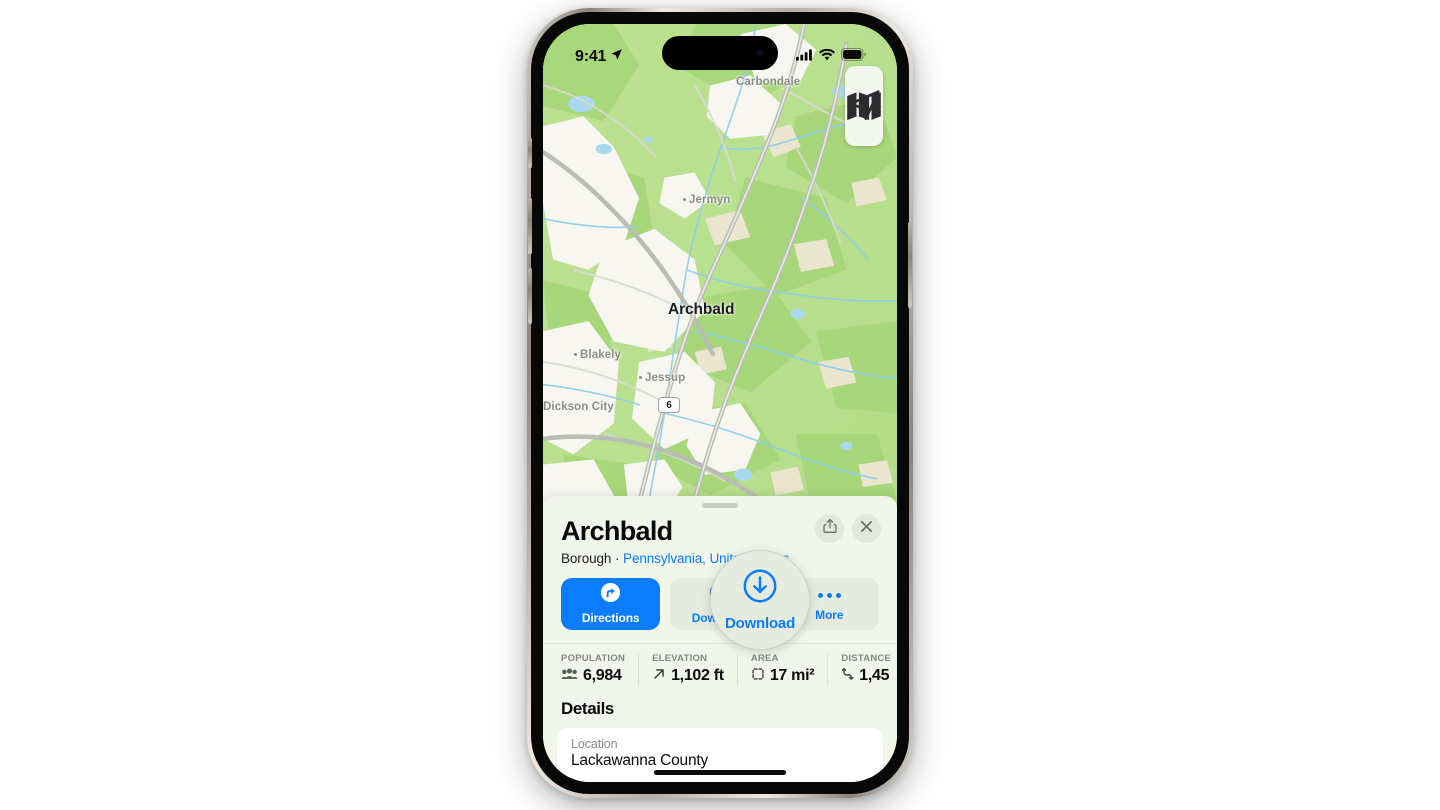 This screenshot has height=810, width=1440. I want to click on map-label-text: Blakely, so click(600, 355).